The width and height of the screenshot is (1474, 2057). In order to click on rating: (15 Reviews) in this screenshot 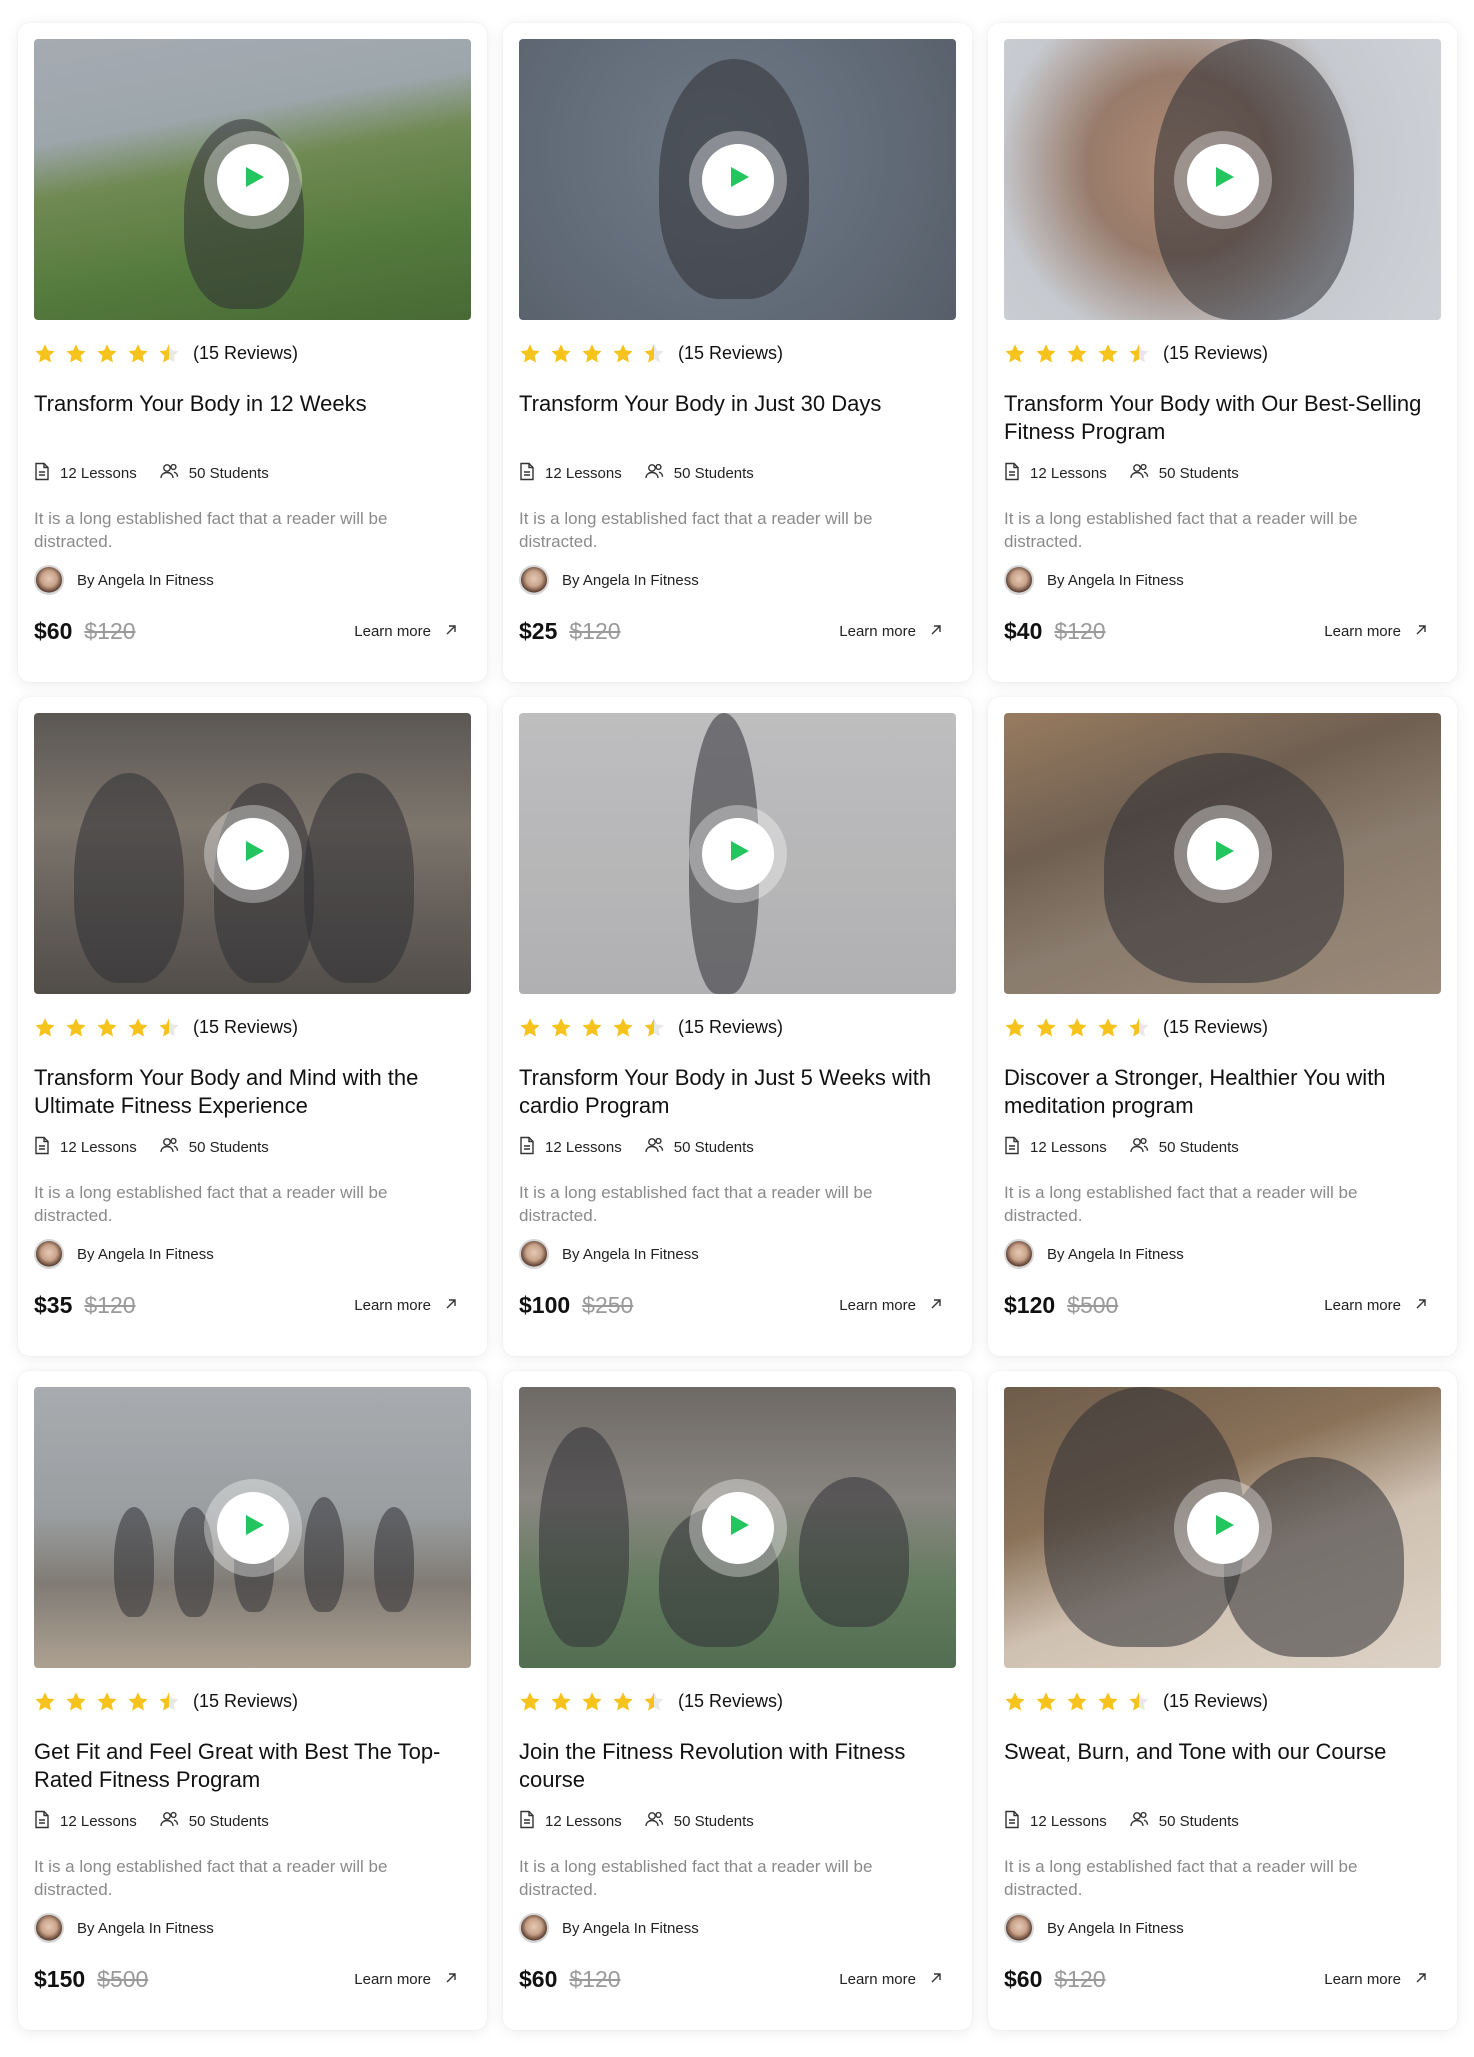, I will do `click(1222, 1701)`.